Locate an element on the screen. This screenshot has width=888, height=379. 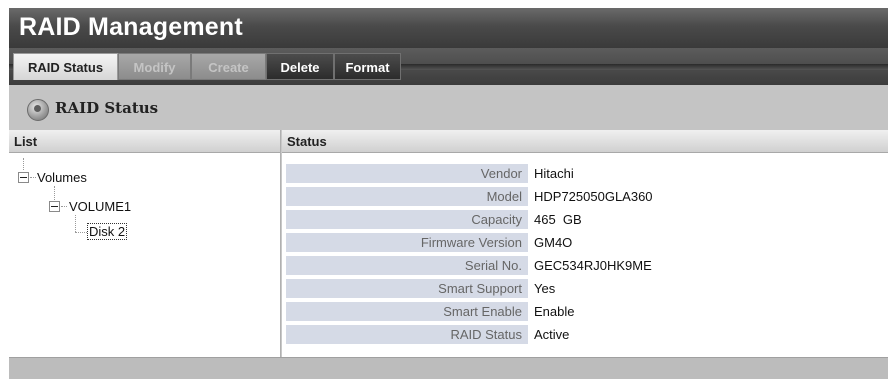
property-label: Firmware Version is located at coordinates (407, 242).